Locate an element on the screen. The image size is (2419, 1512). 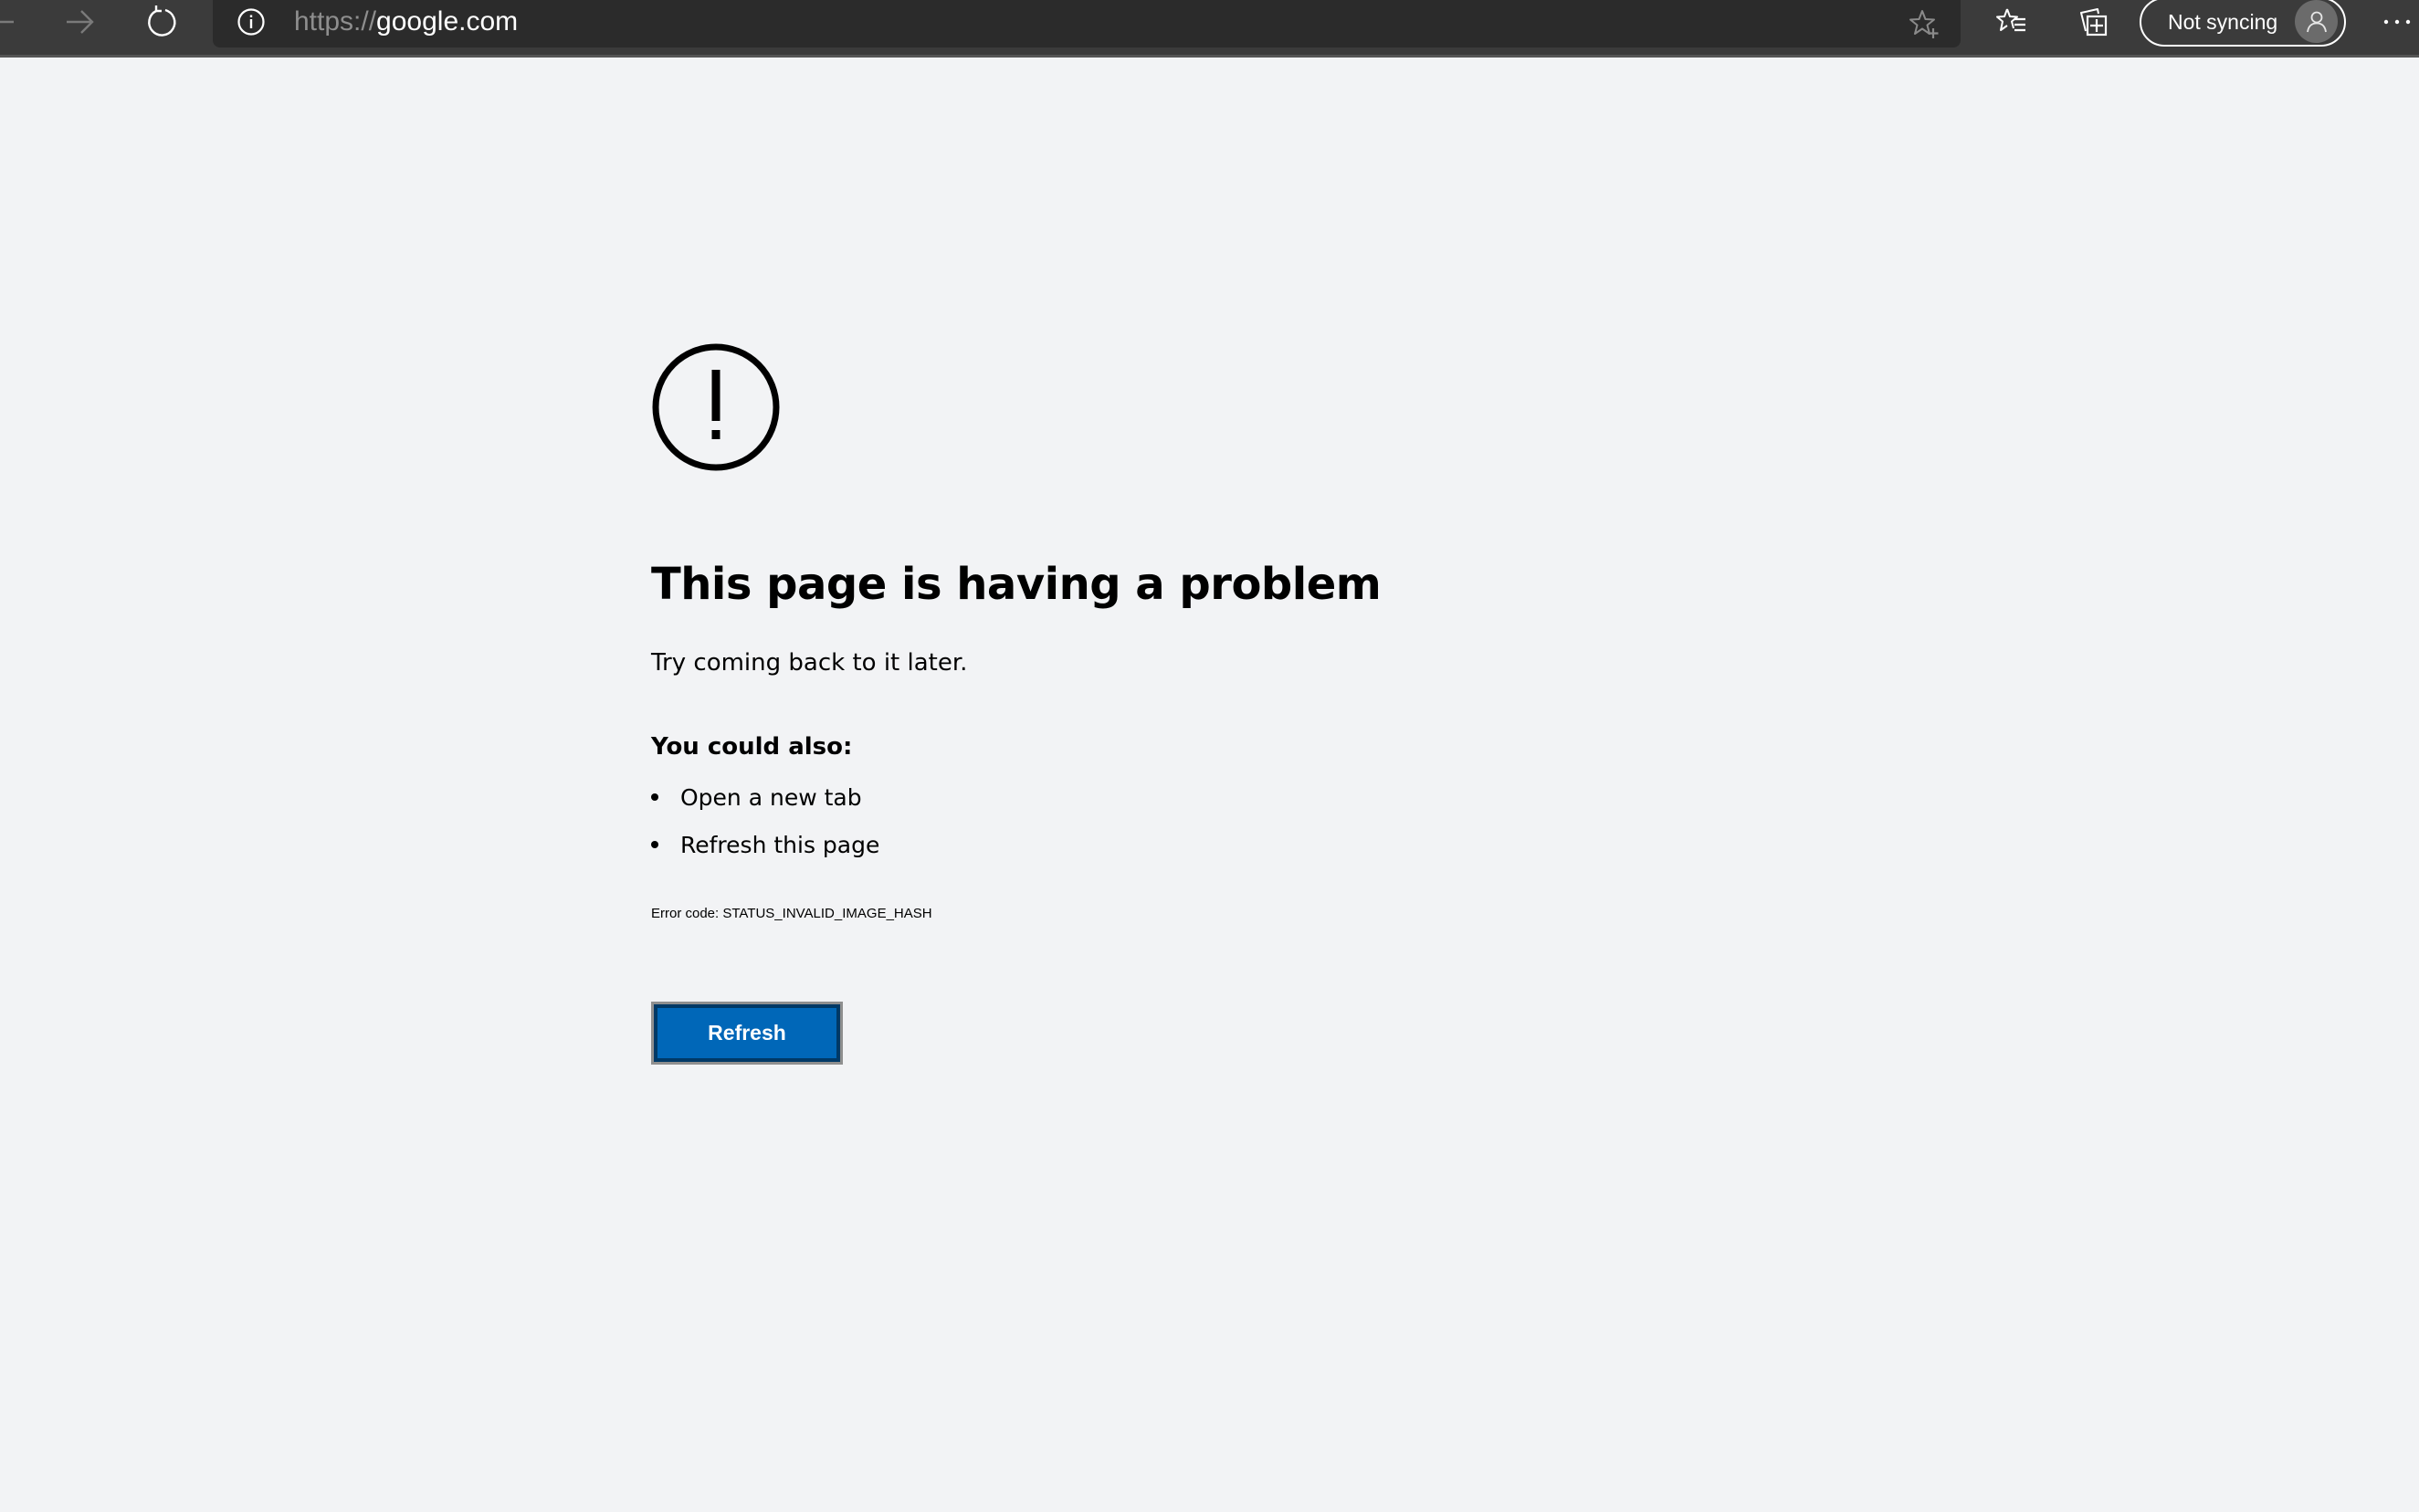
arrow-left-icon is located at coordinates (7, 22).